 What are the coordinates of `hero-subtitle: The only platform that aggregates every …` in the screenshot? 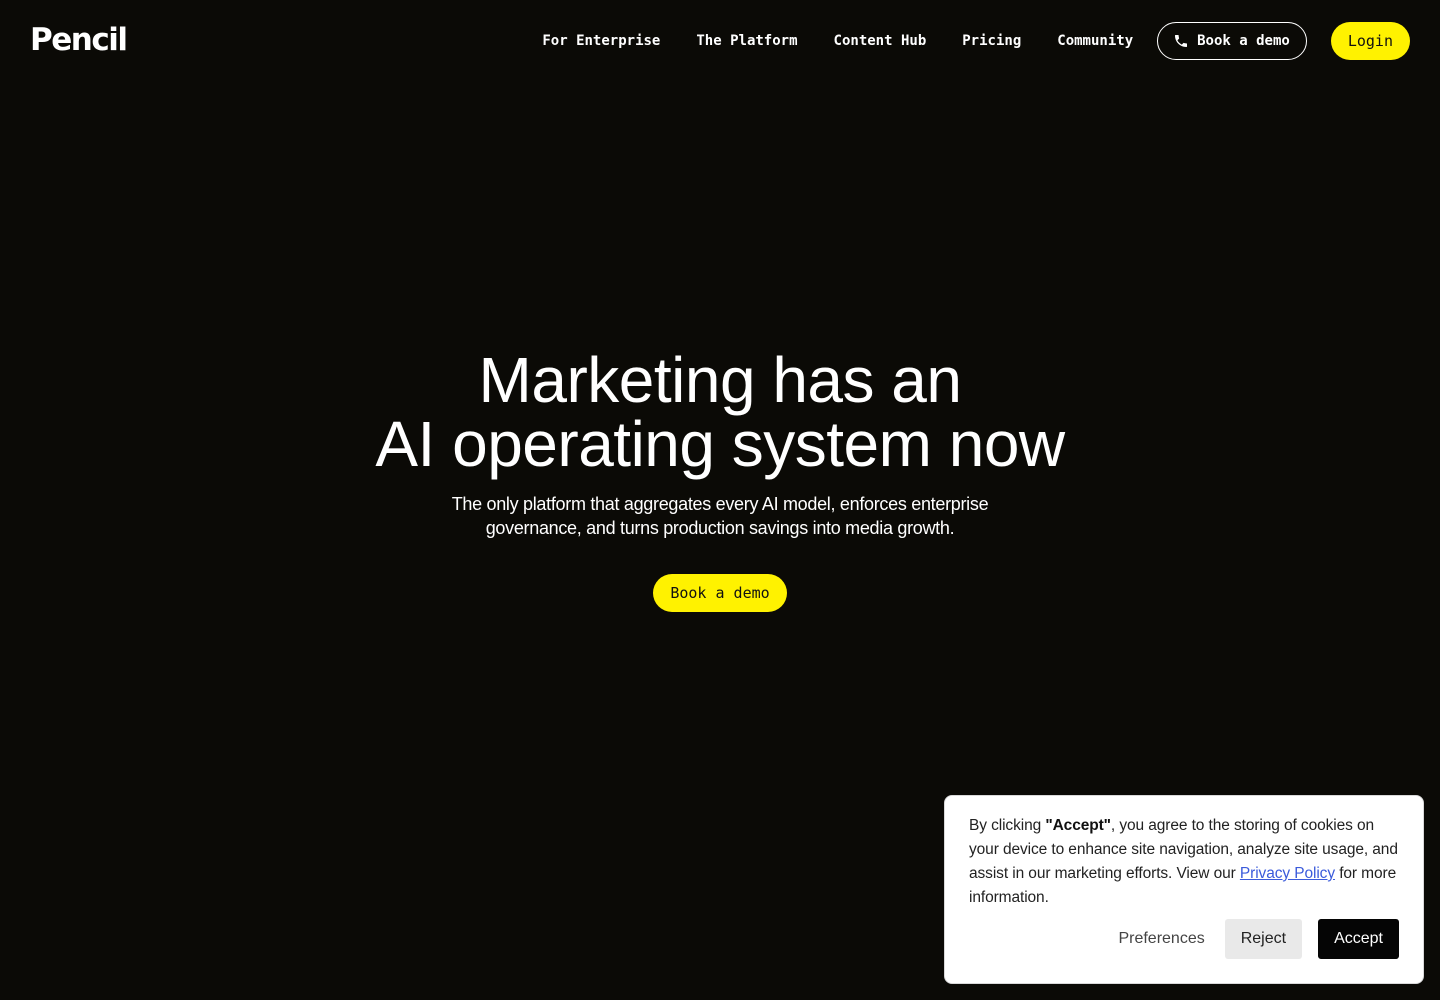 It's located at (720, 516).